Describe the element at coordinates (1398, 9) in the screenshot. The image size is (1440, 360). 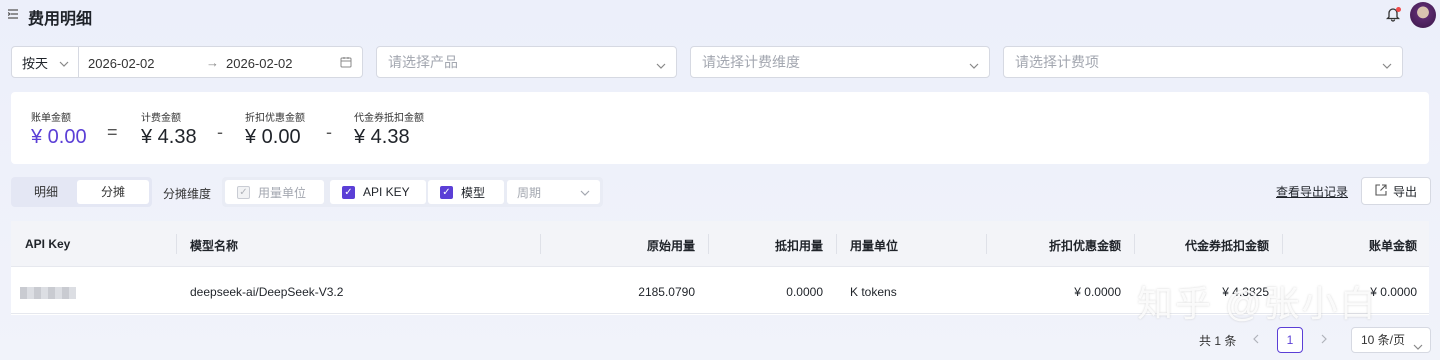
I see `notification-dot` at that location.